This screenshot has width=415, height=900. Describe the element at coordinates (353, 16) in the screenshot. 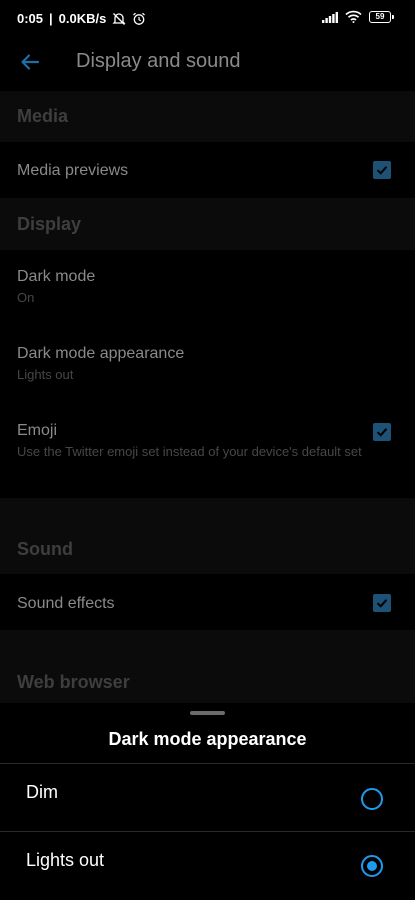

I see `wifi-icon` at that location.